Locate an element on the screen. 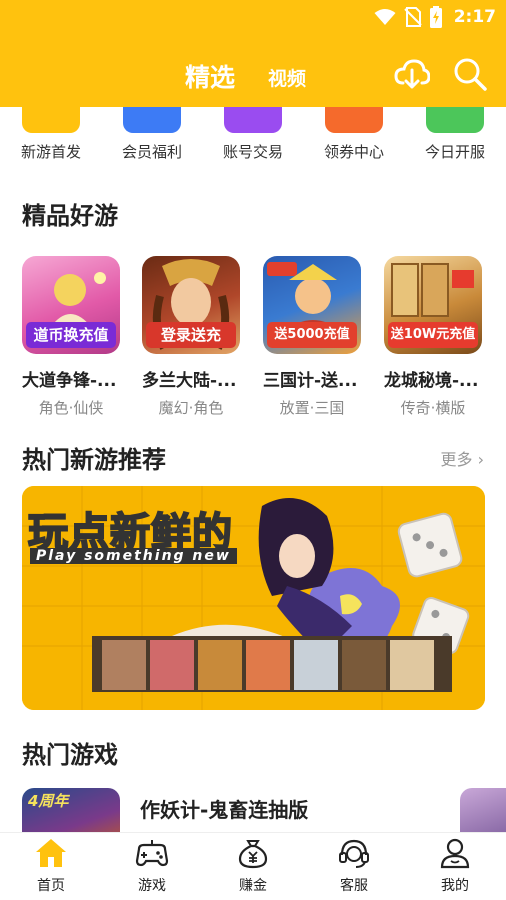  nav-games: 游戏 is located at coordinates (152, 868).